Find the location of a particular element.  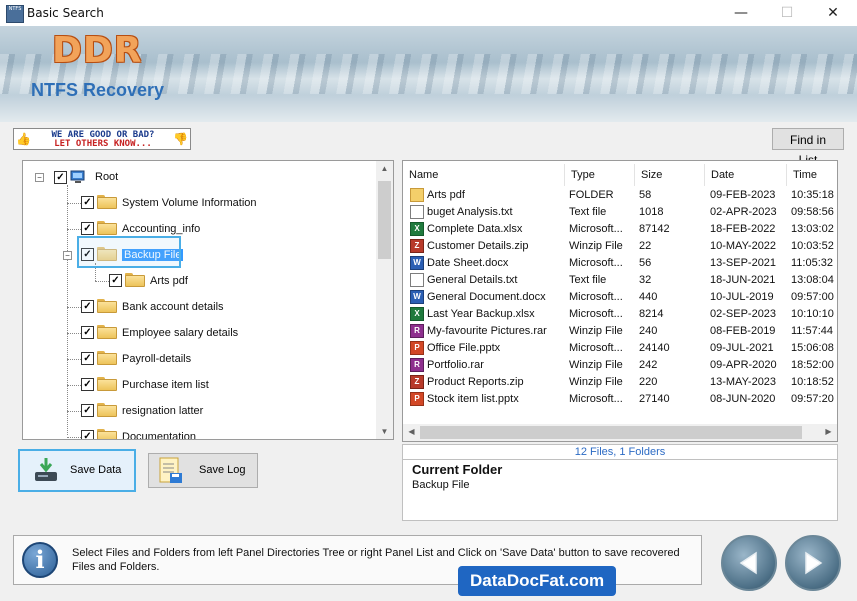

ddr-logo: DDR is located at coordinates (97, 50).